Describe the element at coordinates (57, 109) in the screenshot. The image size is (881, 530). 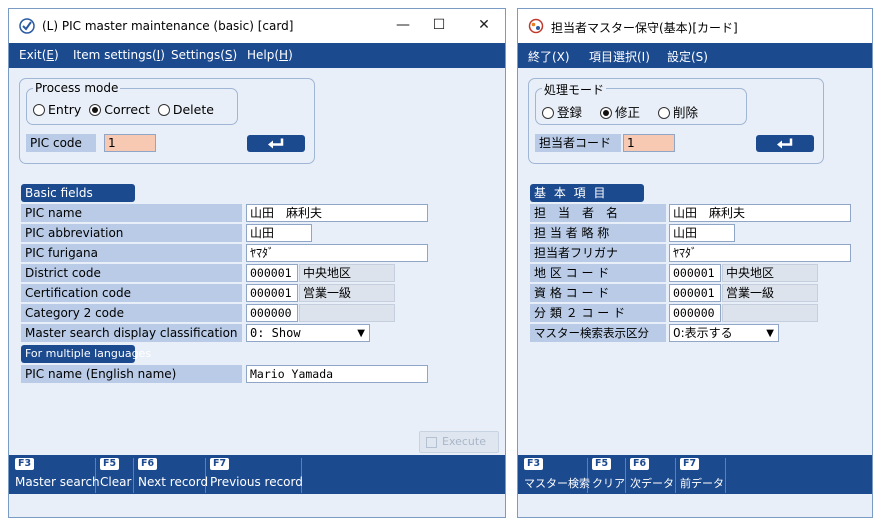
I see `radio-entry: Entry` at that location.